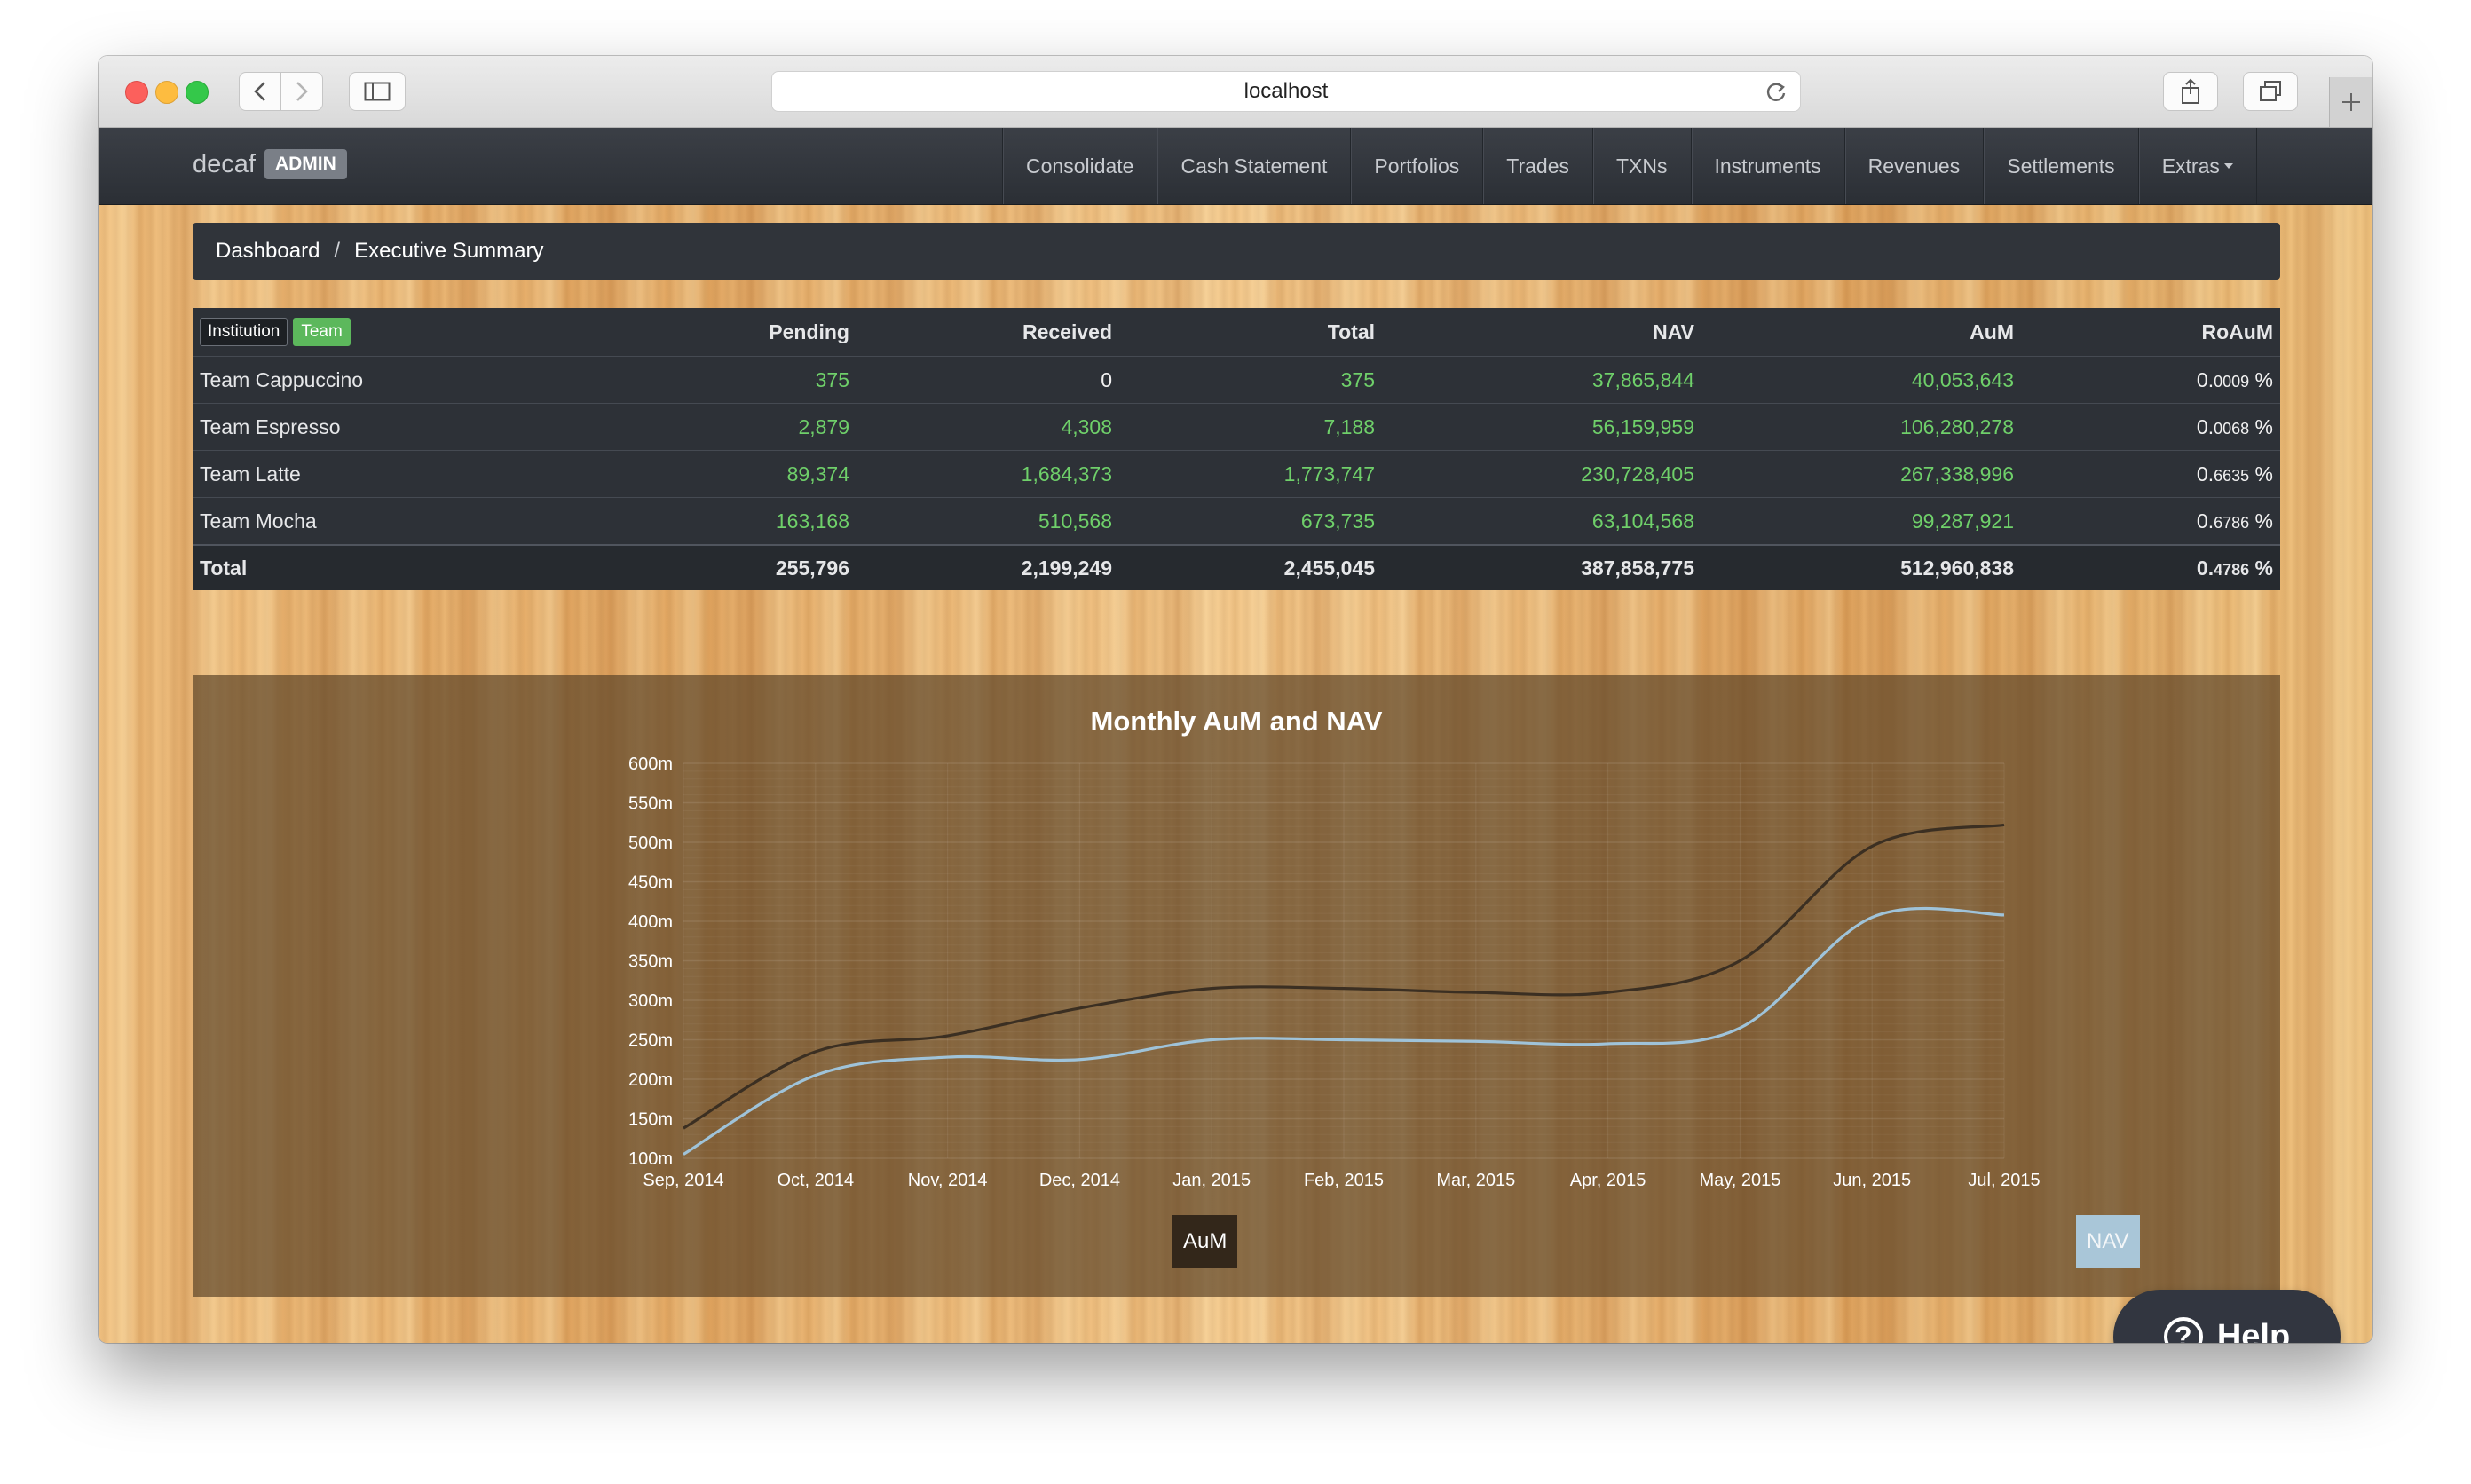 This screenshot has height=1484, width=2471. I want to click on x-tick-label: Mar, 2015, so click(1475, 1181).